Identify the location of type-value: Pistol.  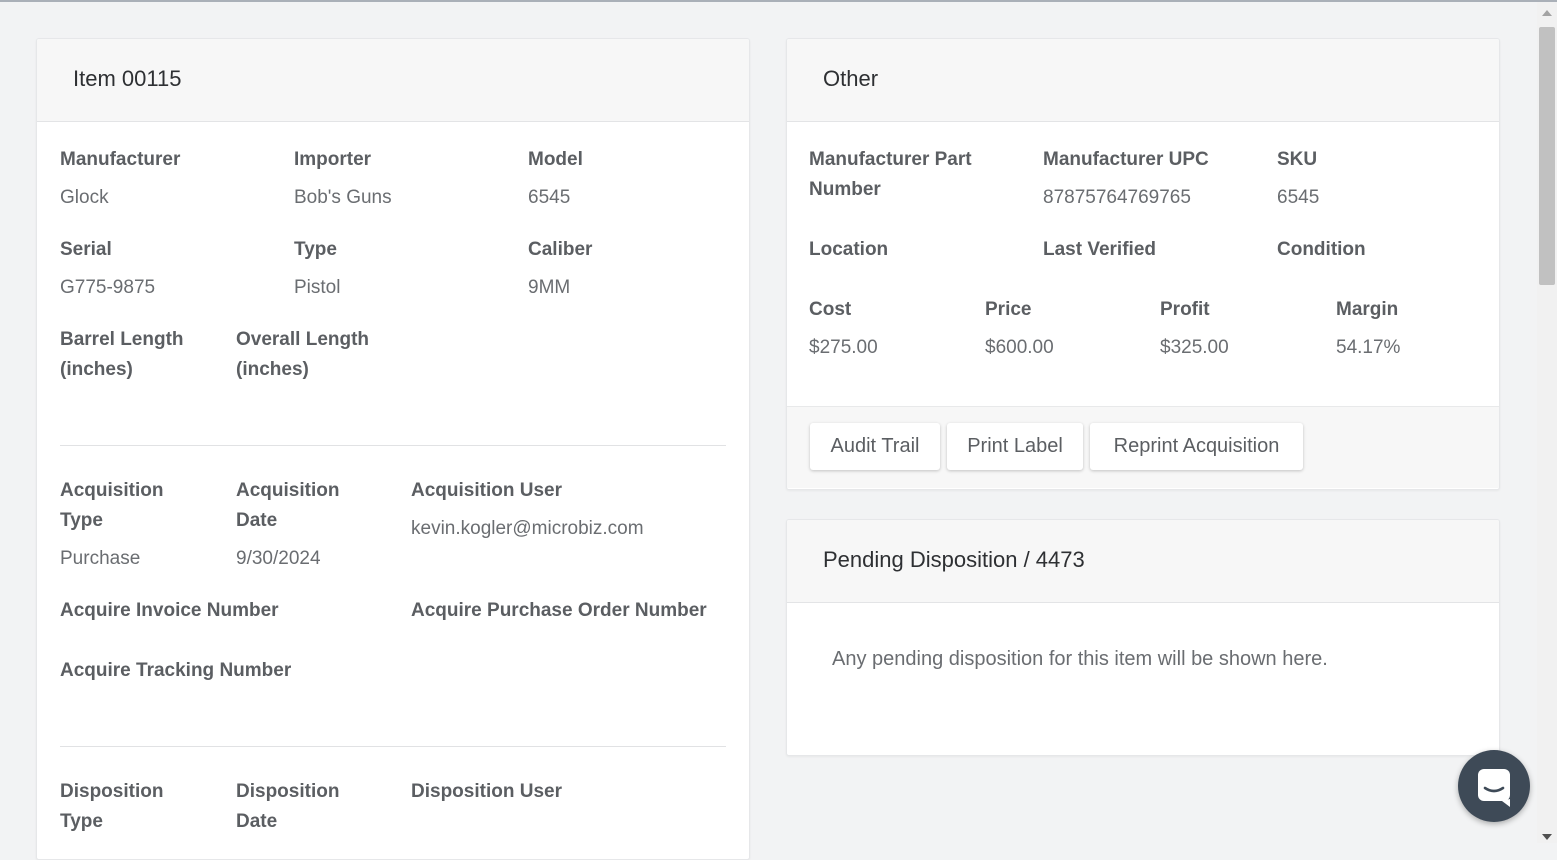
(317, 287).